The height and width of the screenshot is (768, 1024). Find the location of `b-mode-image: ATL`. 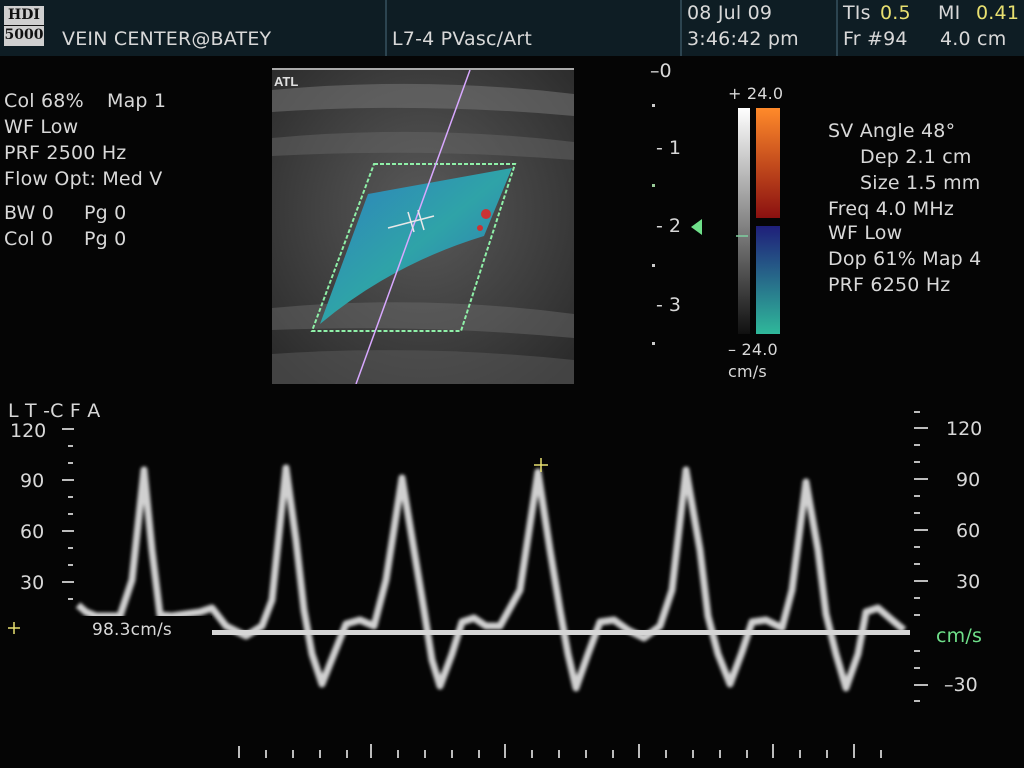

b-mode-image: ATL is located at coordinates (423, 226).